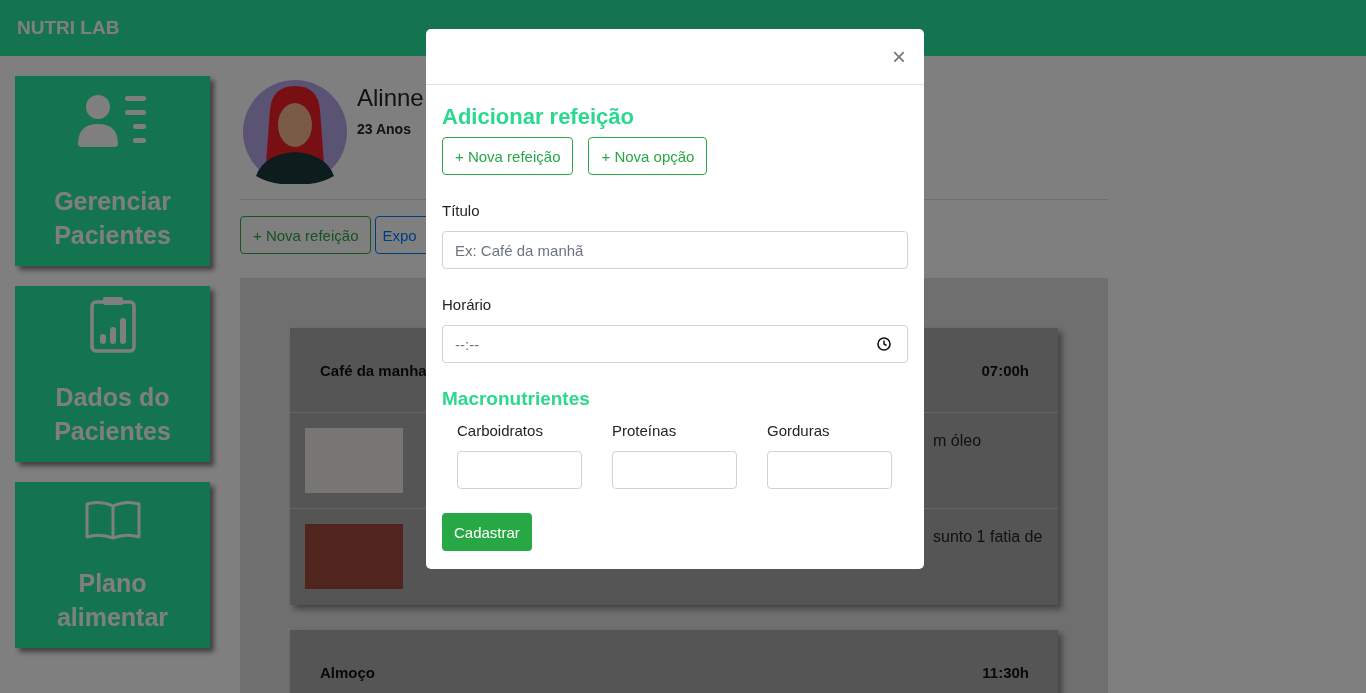  I want to click on modal-heading: Adicionar refeição, so click(538, 117).